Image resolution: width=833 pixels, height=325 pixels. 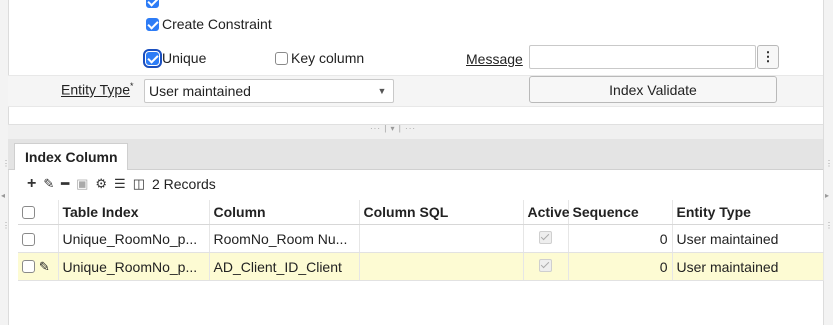 I want to click on column-header-column: Column, so click(x=284, y=212).